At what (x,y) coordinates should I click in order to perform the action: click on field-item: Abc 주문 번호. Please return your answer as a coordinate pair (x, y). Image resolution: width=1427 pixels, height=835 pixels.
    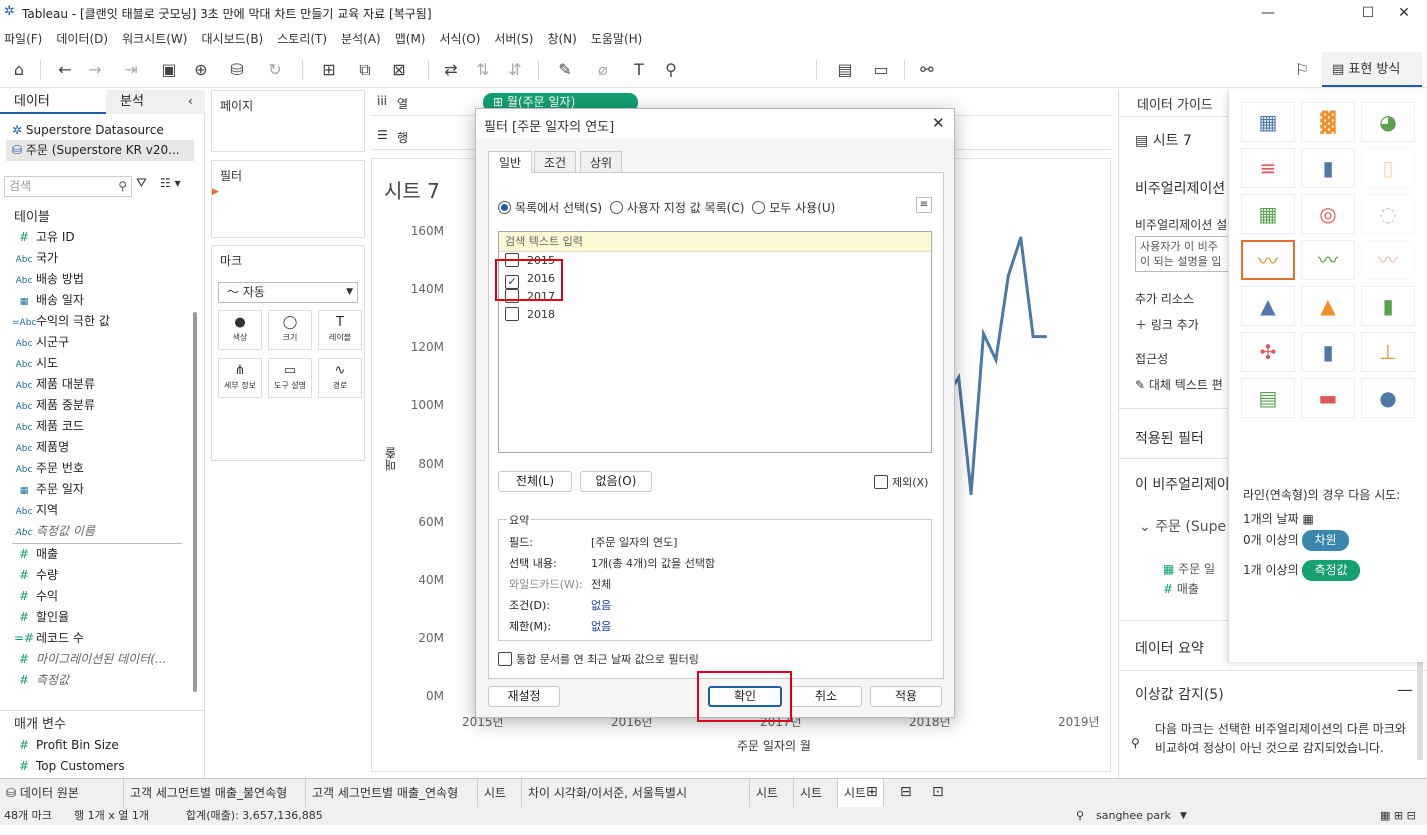
    Looking at the image, I should click on (102, 468).